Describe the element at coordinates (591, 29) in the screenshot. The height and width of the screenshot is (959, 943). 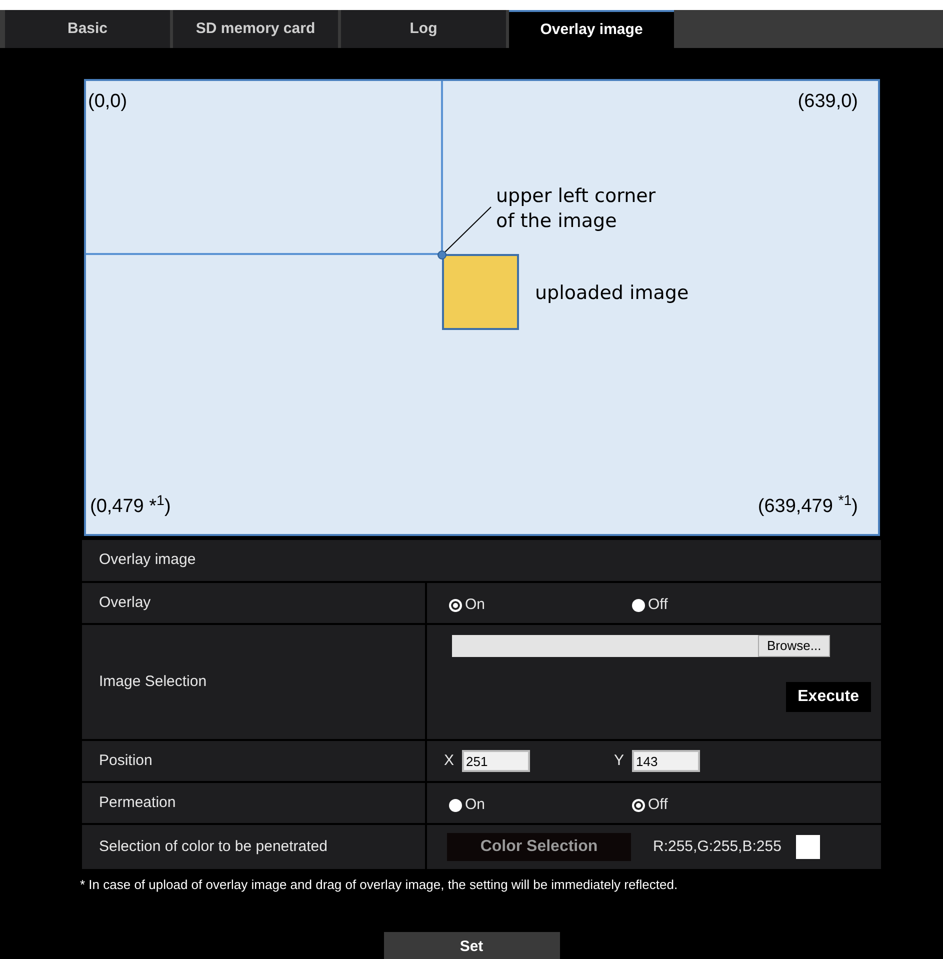
I see `tab: Overlay image` at that location.